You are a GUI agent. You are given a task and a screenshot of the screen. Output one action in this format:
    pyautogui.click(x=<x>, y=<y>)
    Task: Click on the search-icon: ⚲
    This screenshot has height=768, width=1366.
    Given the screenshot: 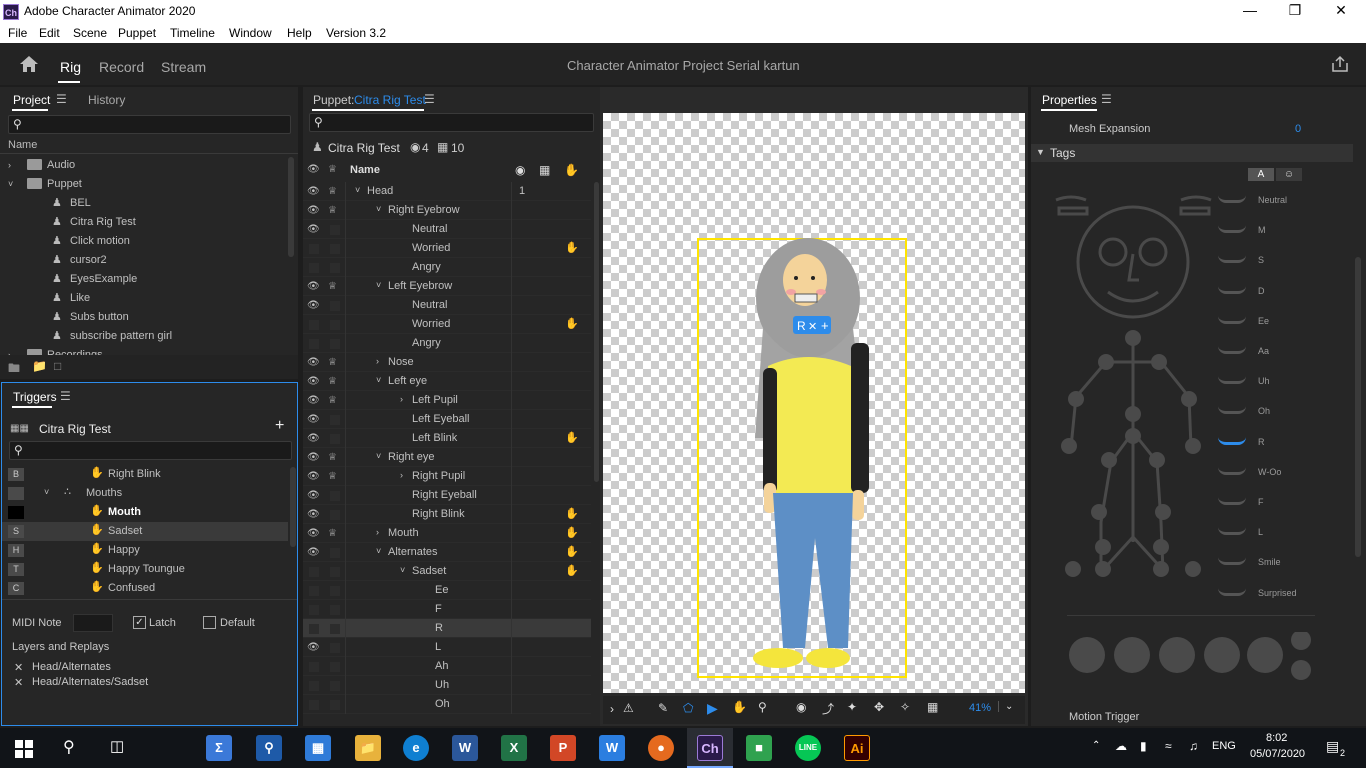 What is the action you would take?
    pyautogui.click(x=69, y=747)
    